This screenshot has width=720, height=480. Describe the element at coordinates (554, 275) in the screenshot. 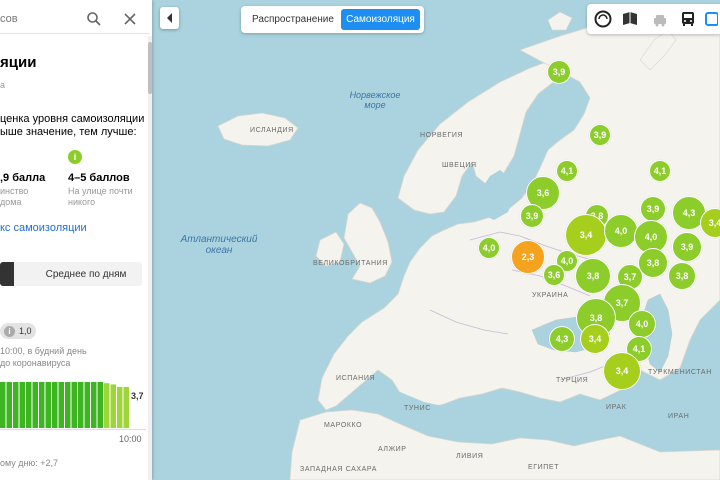

I see `map-bubble: 3,6` at that location.